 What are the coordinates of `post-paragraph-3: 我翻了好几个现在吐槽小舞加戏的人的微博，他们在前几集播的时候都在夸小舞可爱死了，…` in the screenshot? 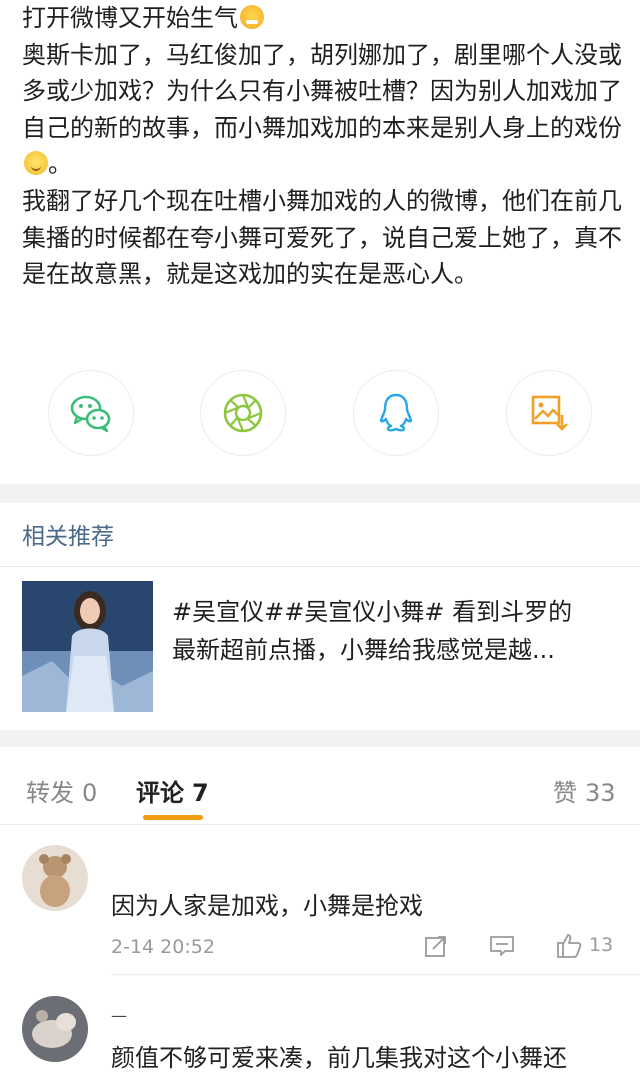 It's located at (322, 238).